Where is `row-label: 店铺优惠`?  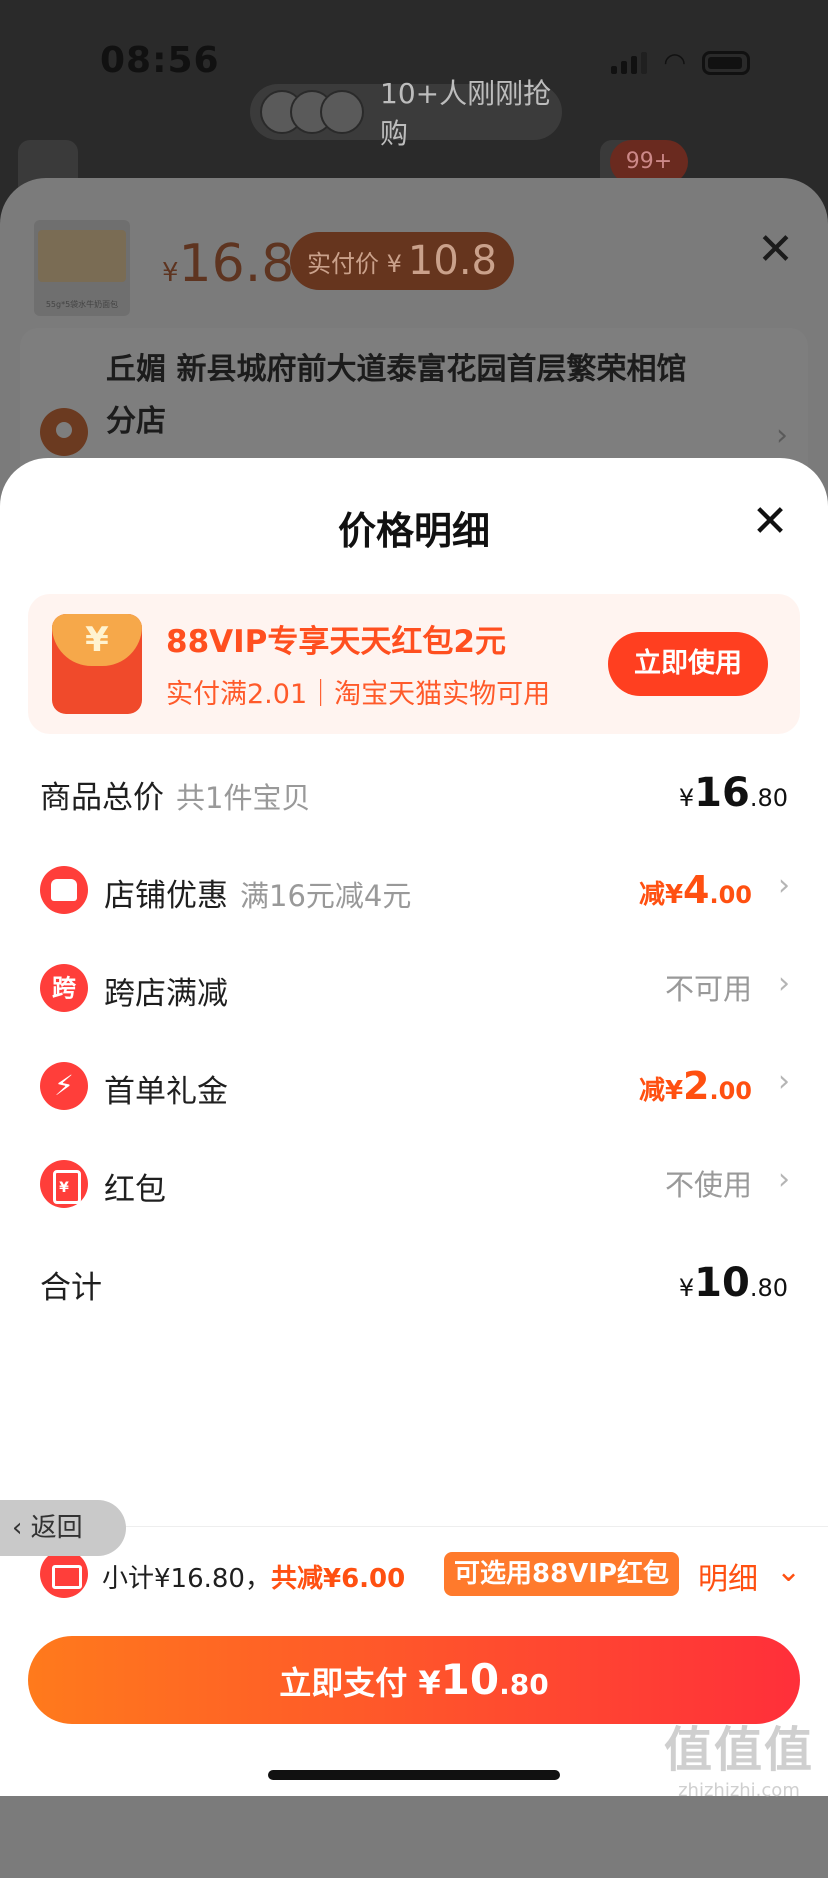 row-label: 店铺优惠 is located at coordinates (166, 896).